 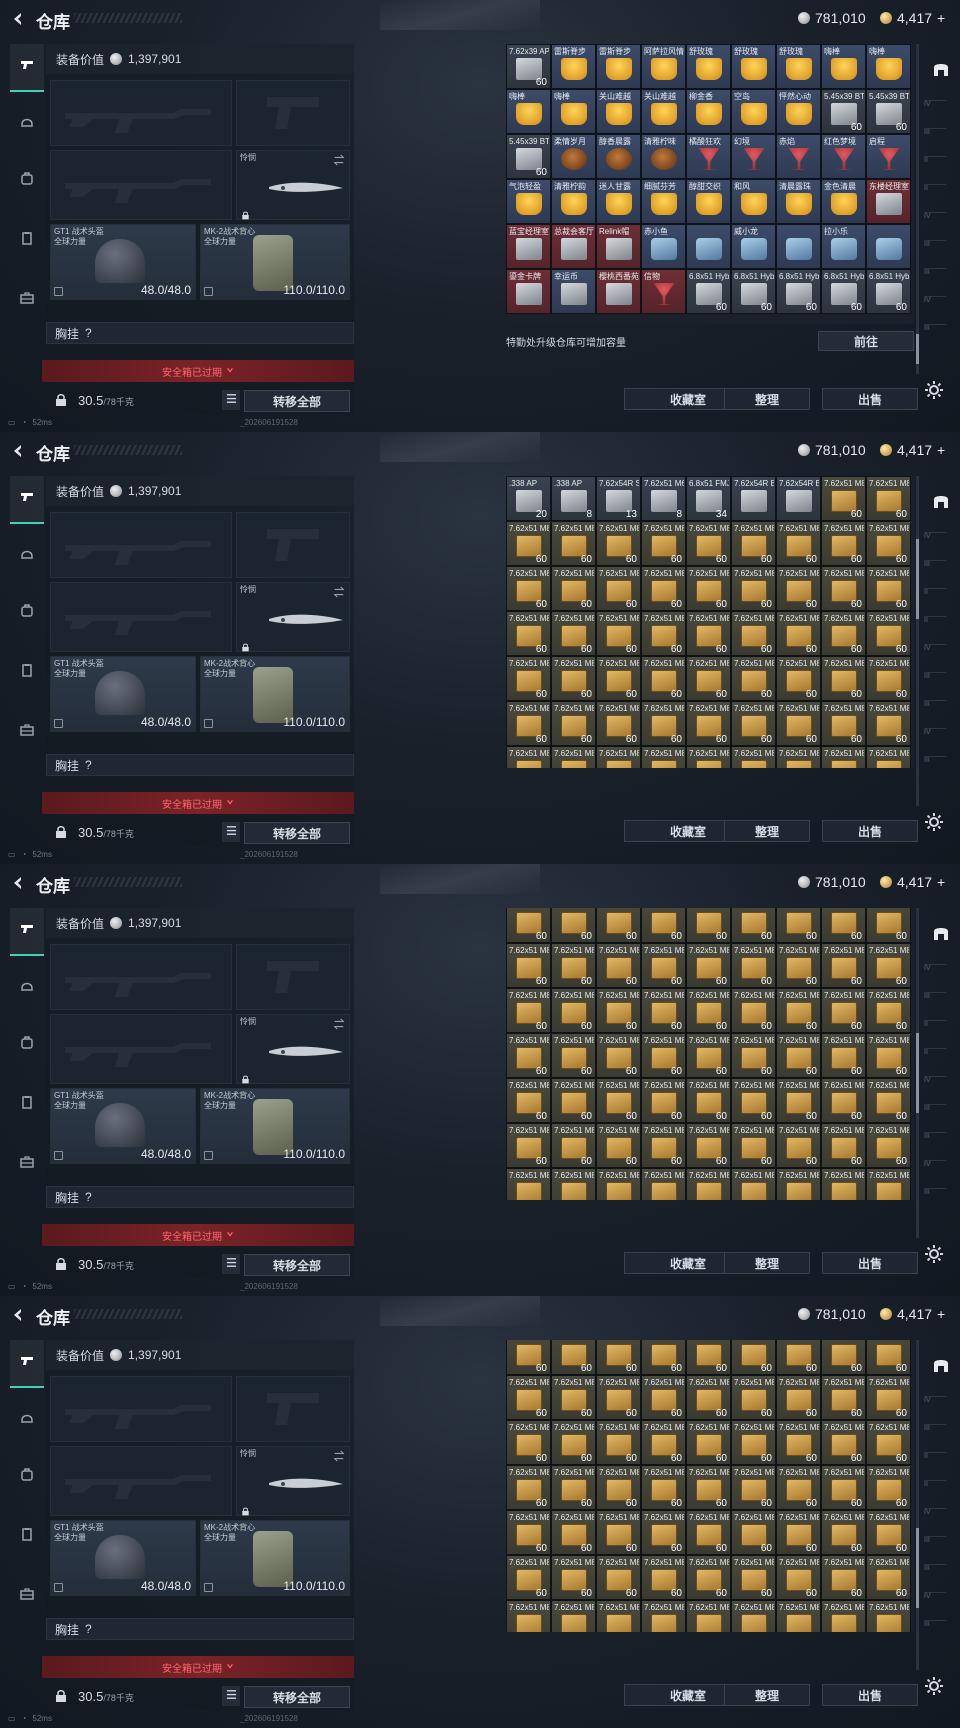 What do you see at coordinates (798, 111) in the screenshot?
I see `storage-item: 怦然心动` at bounding box center [798, 111].